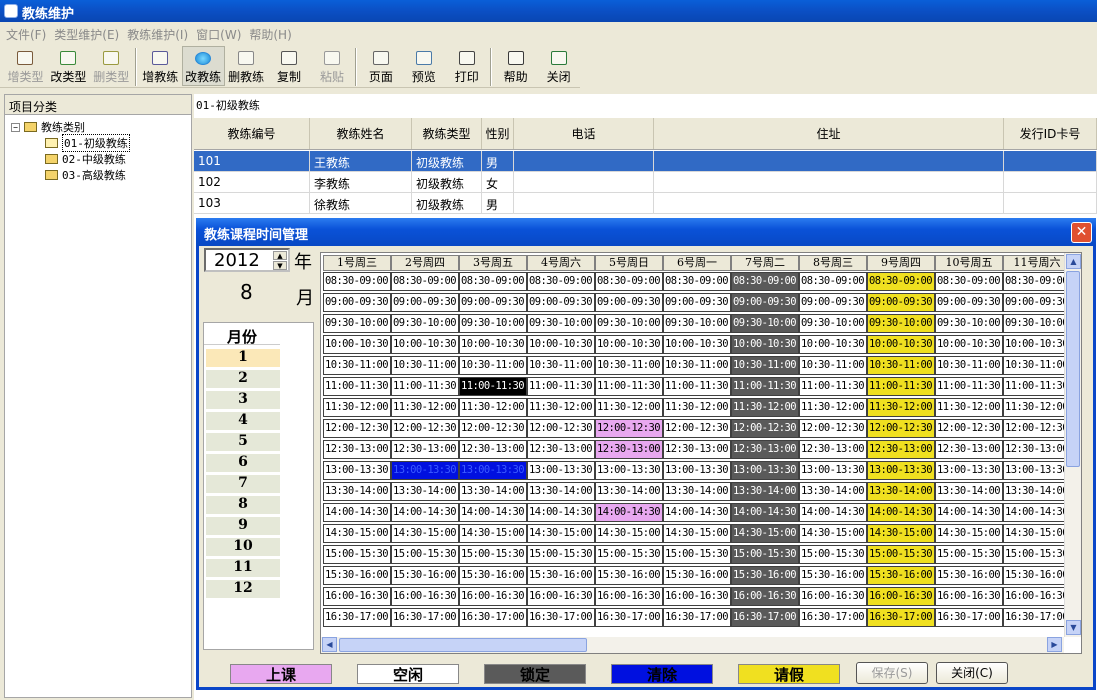  Describe the element at coordinates (1081, 232) in the screenshot. I see `dialog-close-button: ✕` at that location.